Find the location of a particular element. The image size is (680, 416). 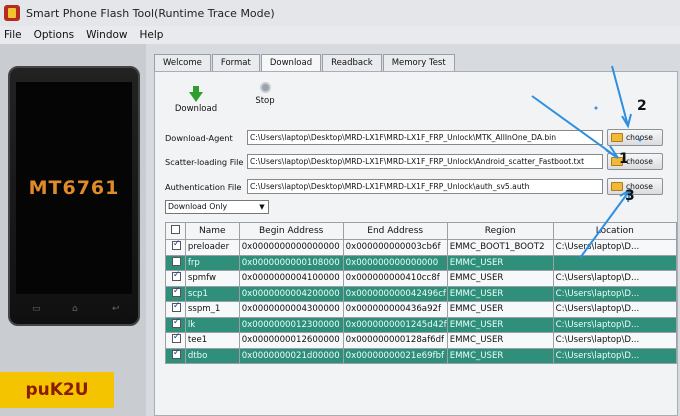

row-name: lk is located at coordinates (212, 324).